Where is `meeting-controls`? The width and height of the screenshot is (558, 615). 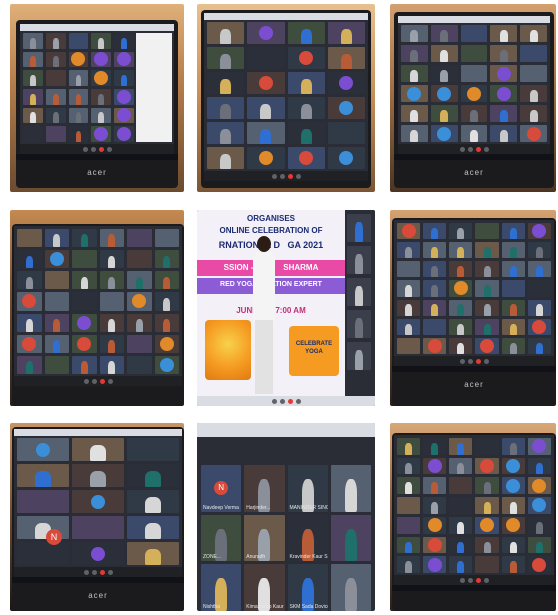 meeting-controls is located at coordinates (98, 381).